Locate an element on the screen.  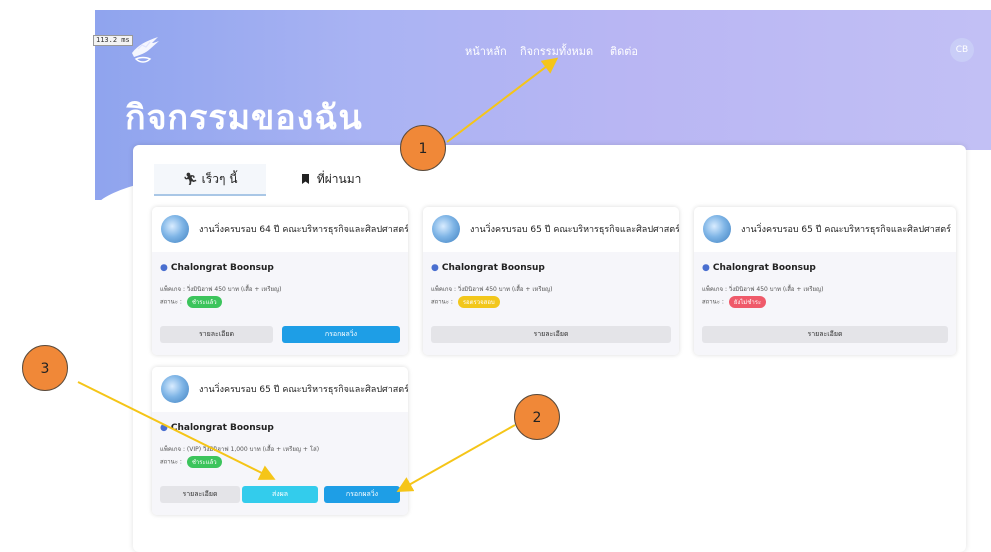
annotation-marker-1: 1 is located at coordinates (423, 148).